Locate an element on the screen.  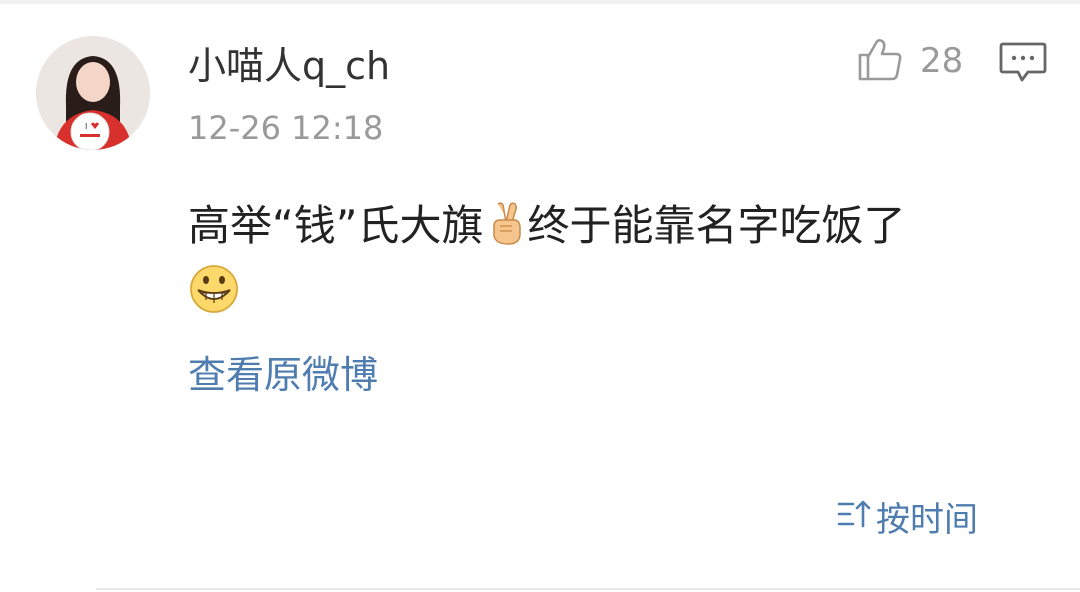
sort-arrow-icon is located at coordinates (854, 516).